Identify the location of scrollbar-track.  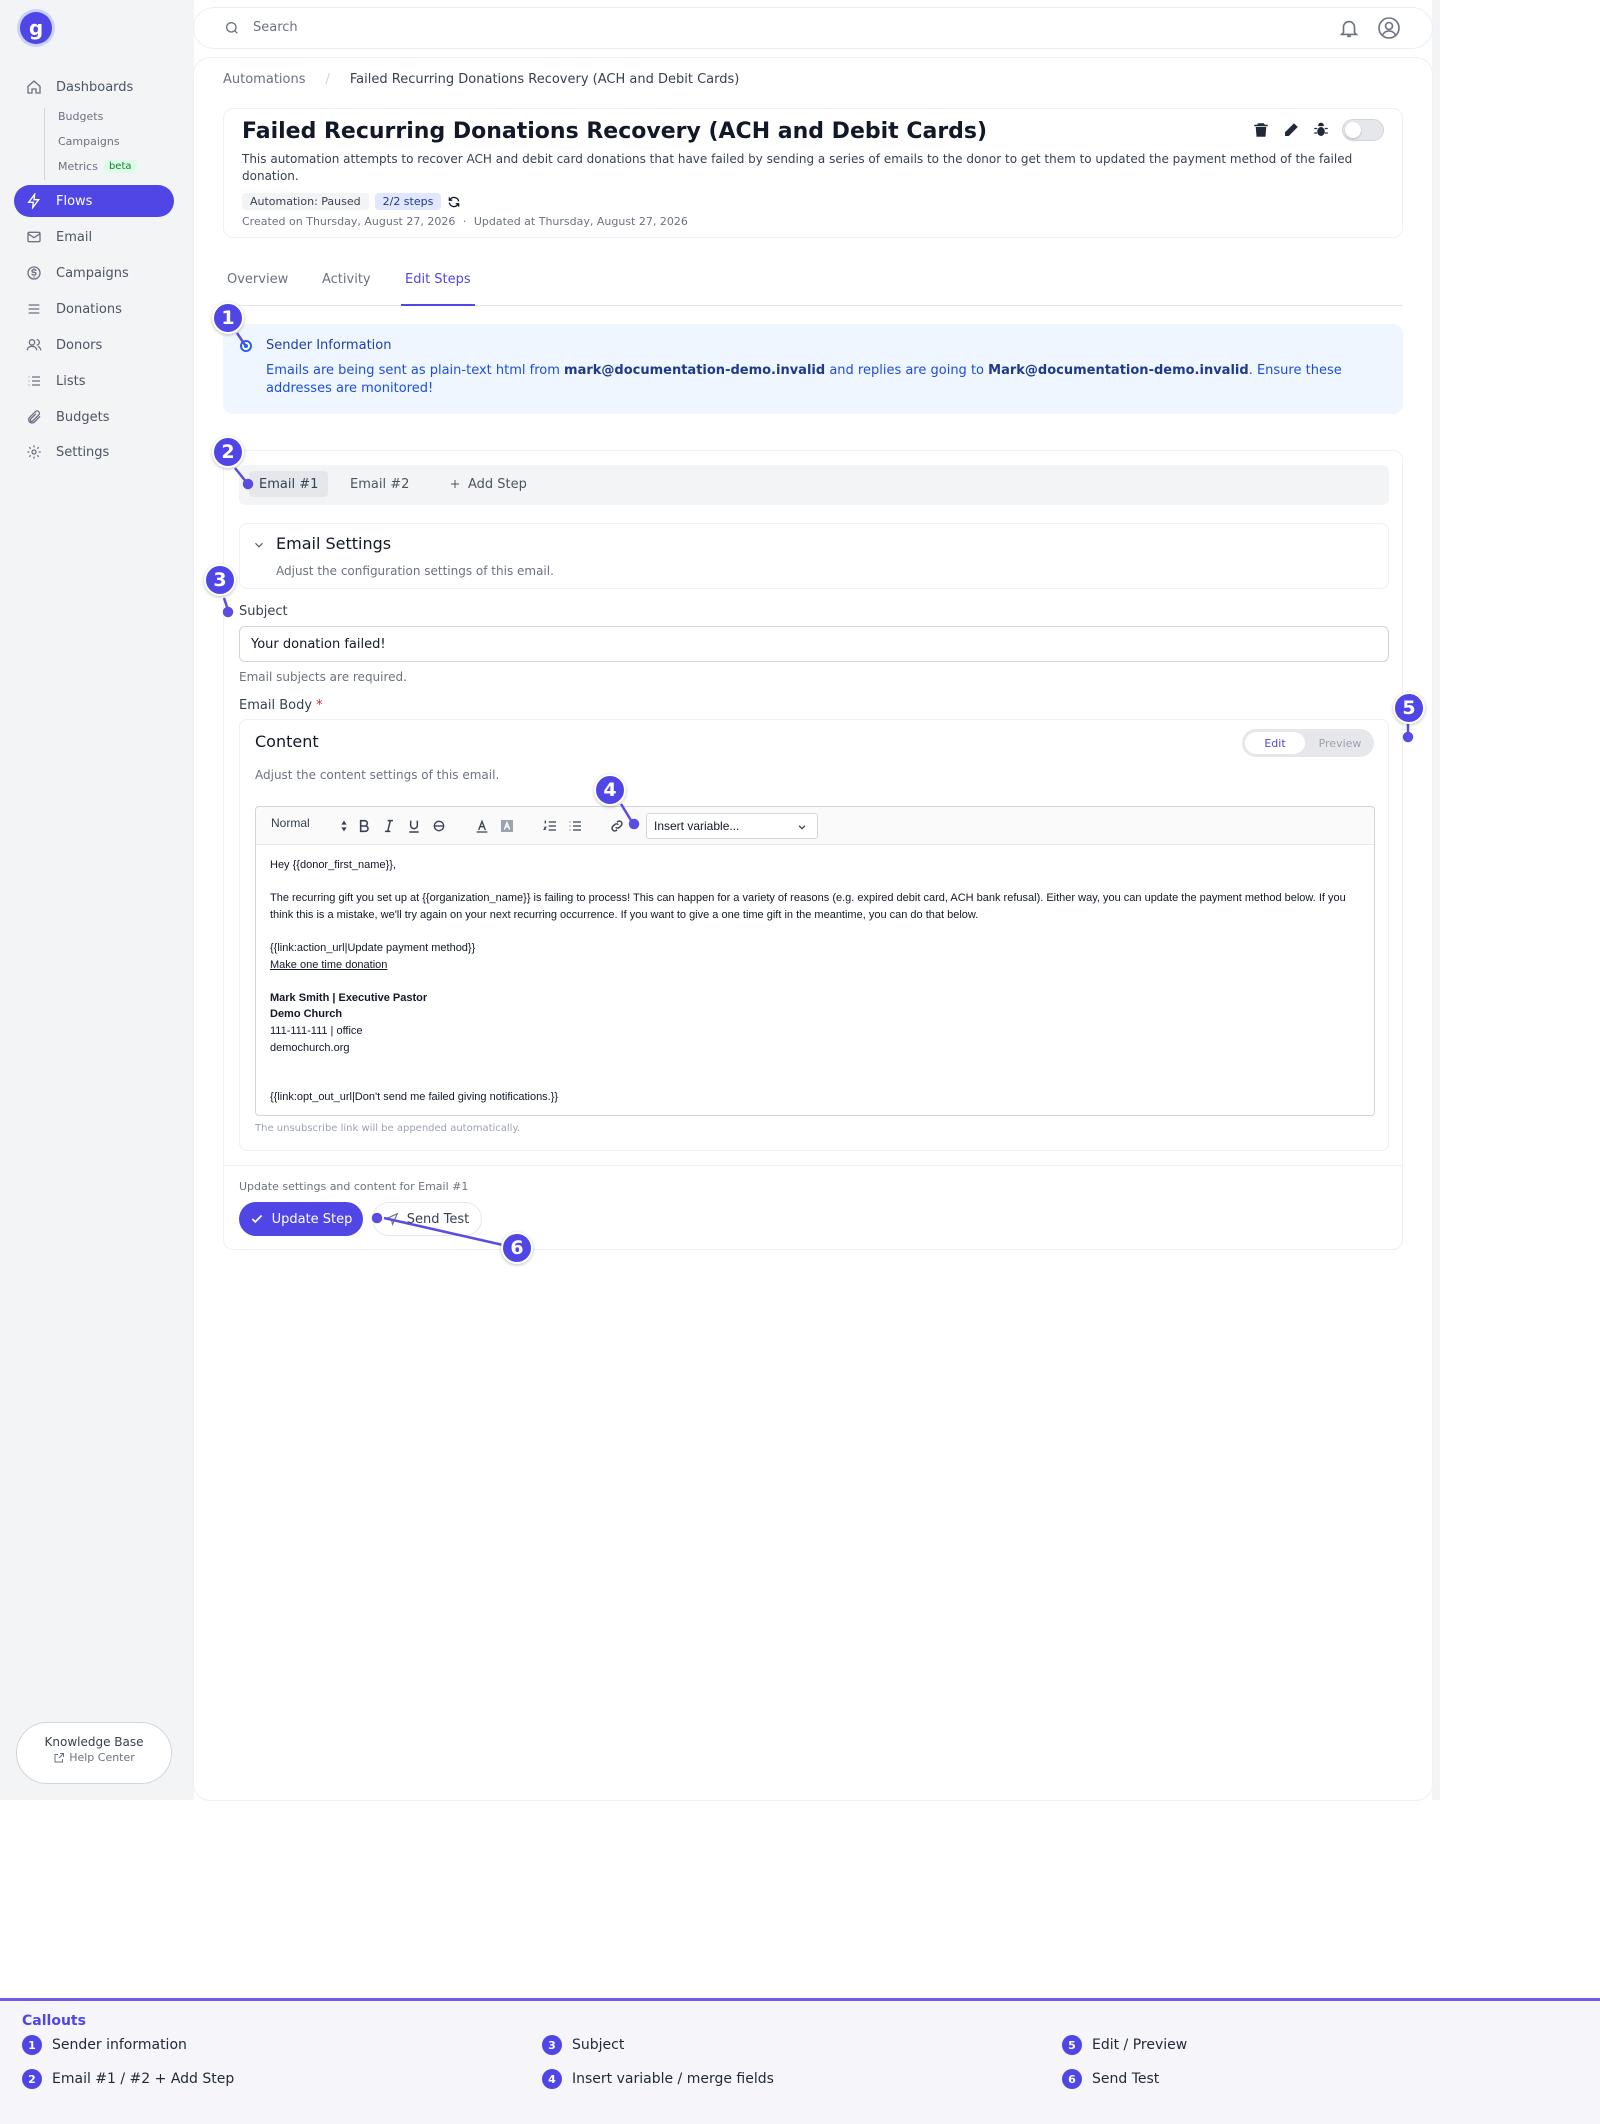
(1436, 900).